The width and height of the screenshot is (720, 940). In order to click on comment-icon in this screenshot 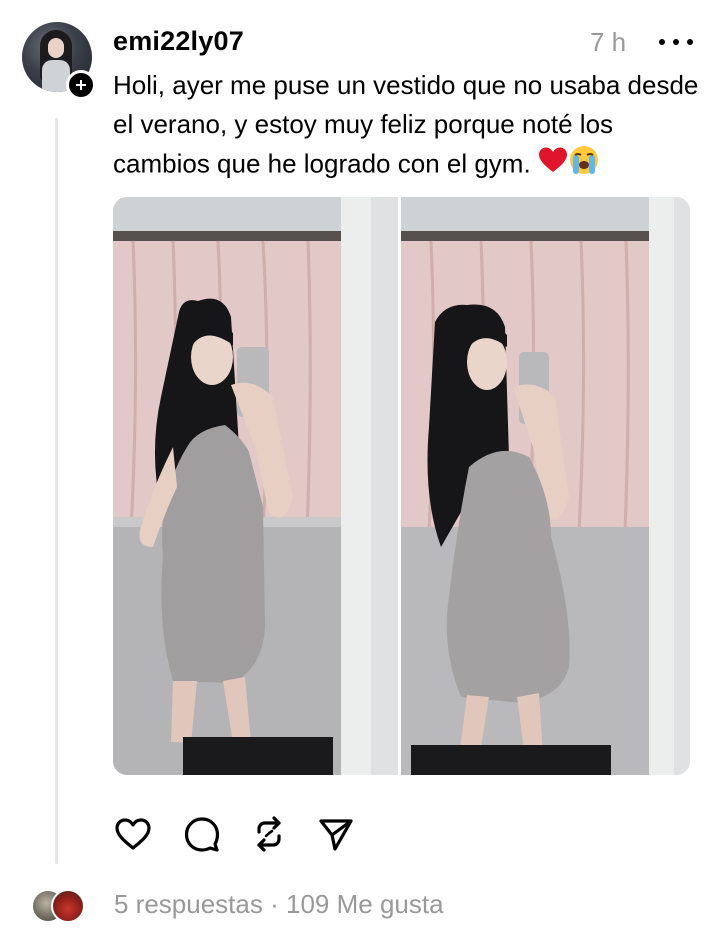, I will do `click(202, 834)`.